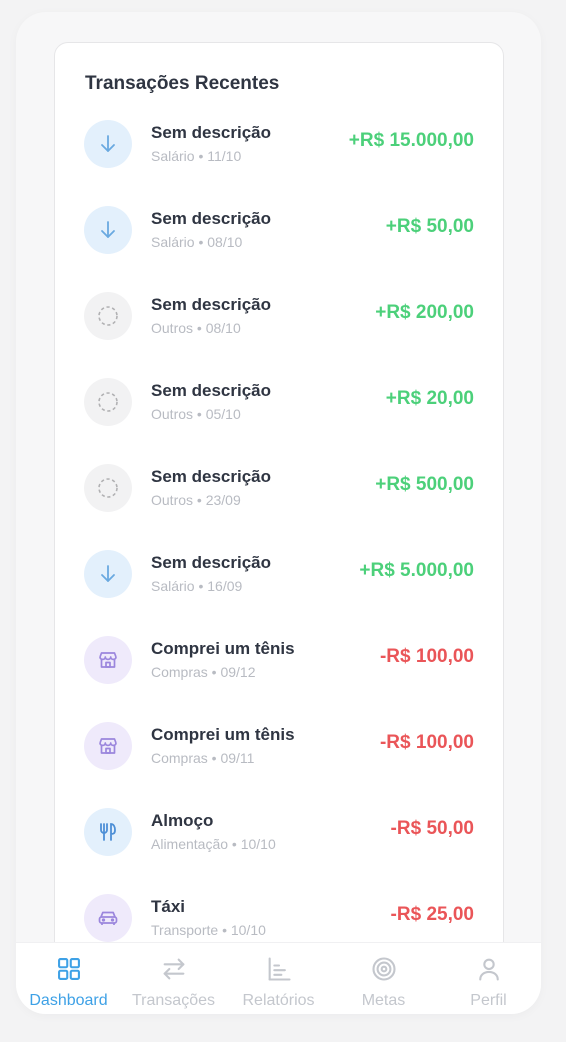 This screenshot has width=566, height=1042. I want to click on bottom-navigation: Dashboard Transações Relatórios Metas Perfil, so click(278, 978).